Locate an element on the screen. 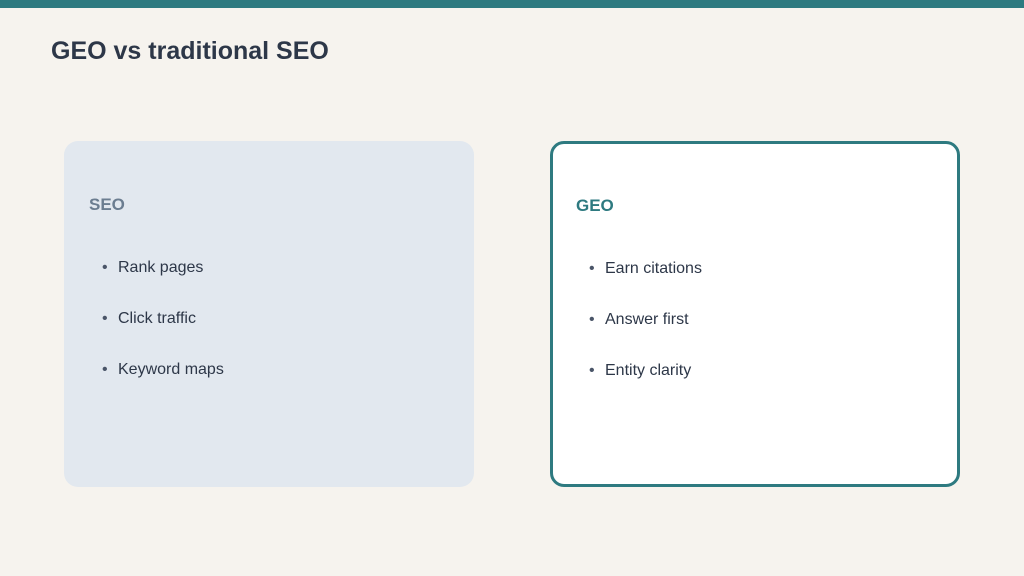 This screenshot has height=576, width=1024. top-accent-bar is located at coordinates (512, 4).